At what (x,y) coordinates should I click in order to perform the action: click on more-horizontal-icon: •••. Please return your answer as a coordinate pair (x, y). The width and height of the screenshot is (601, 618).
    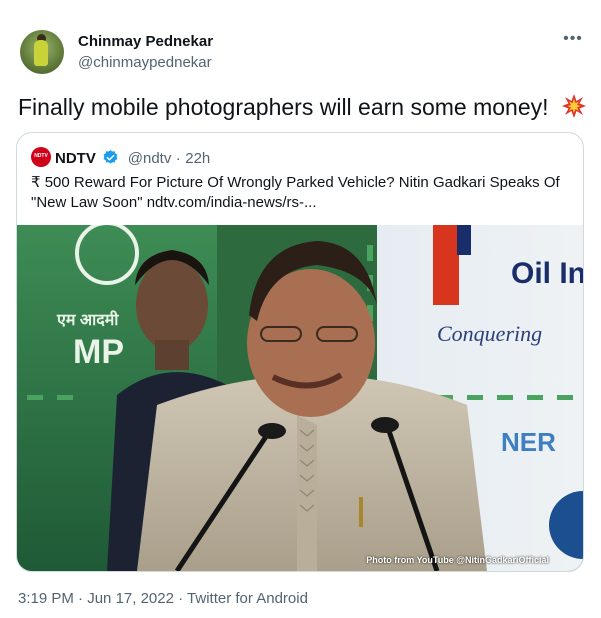
    Looking at the image, I should click on (573, 40).